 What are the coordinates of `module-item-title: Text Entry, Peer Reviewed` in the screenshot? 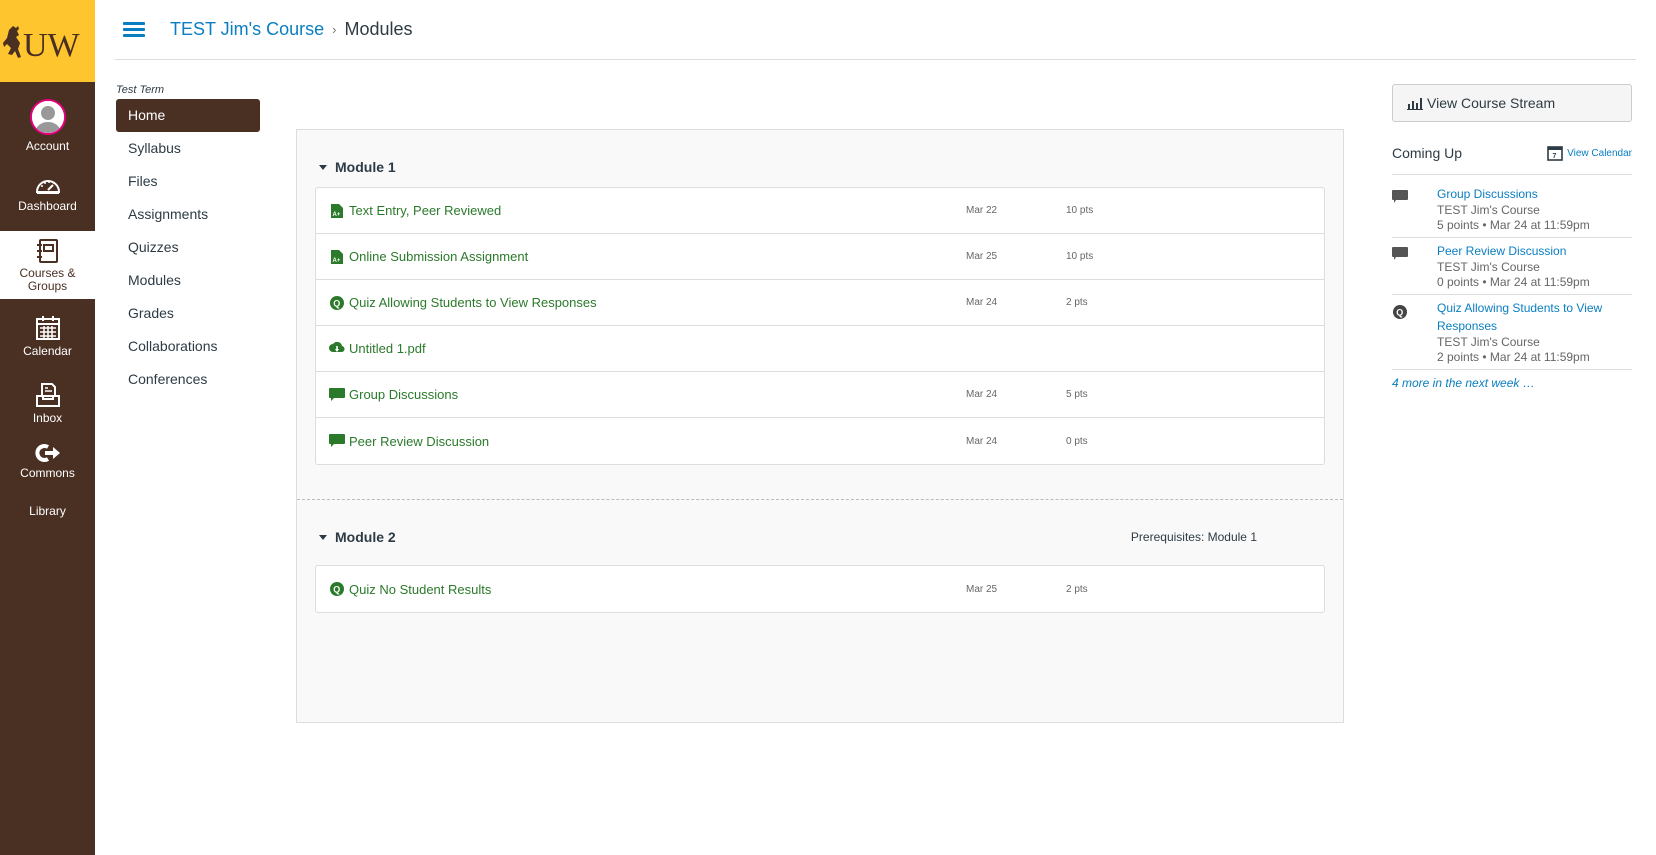 It's located at (425, 210).